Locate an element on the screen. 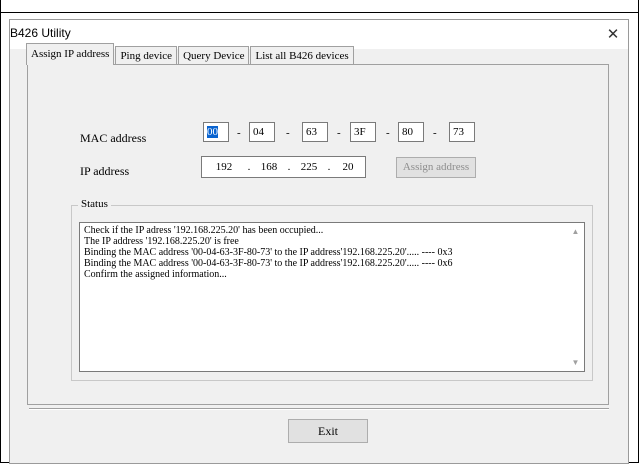  window-title: B426 Utility is located at coordinates (40, 33).